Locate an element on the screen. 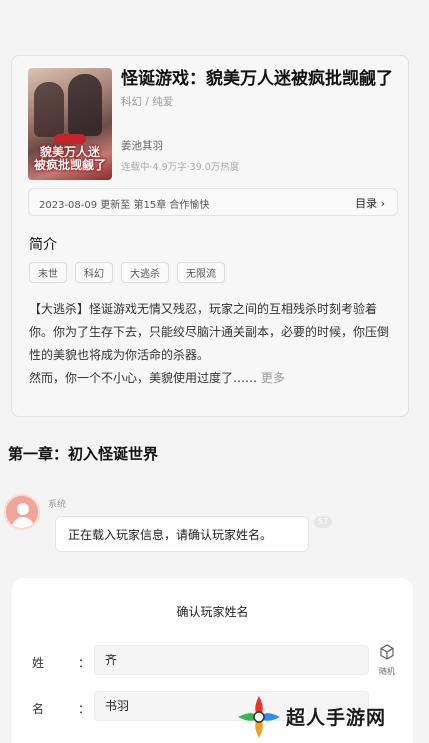  book-author: 姜池其羽 is located at coordinates (142, 145).